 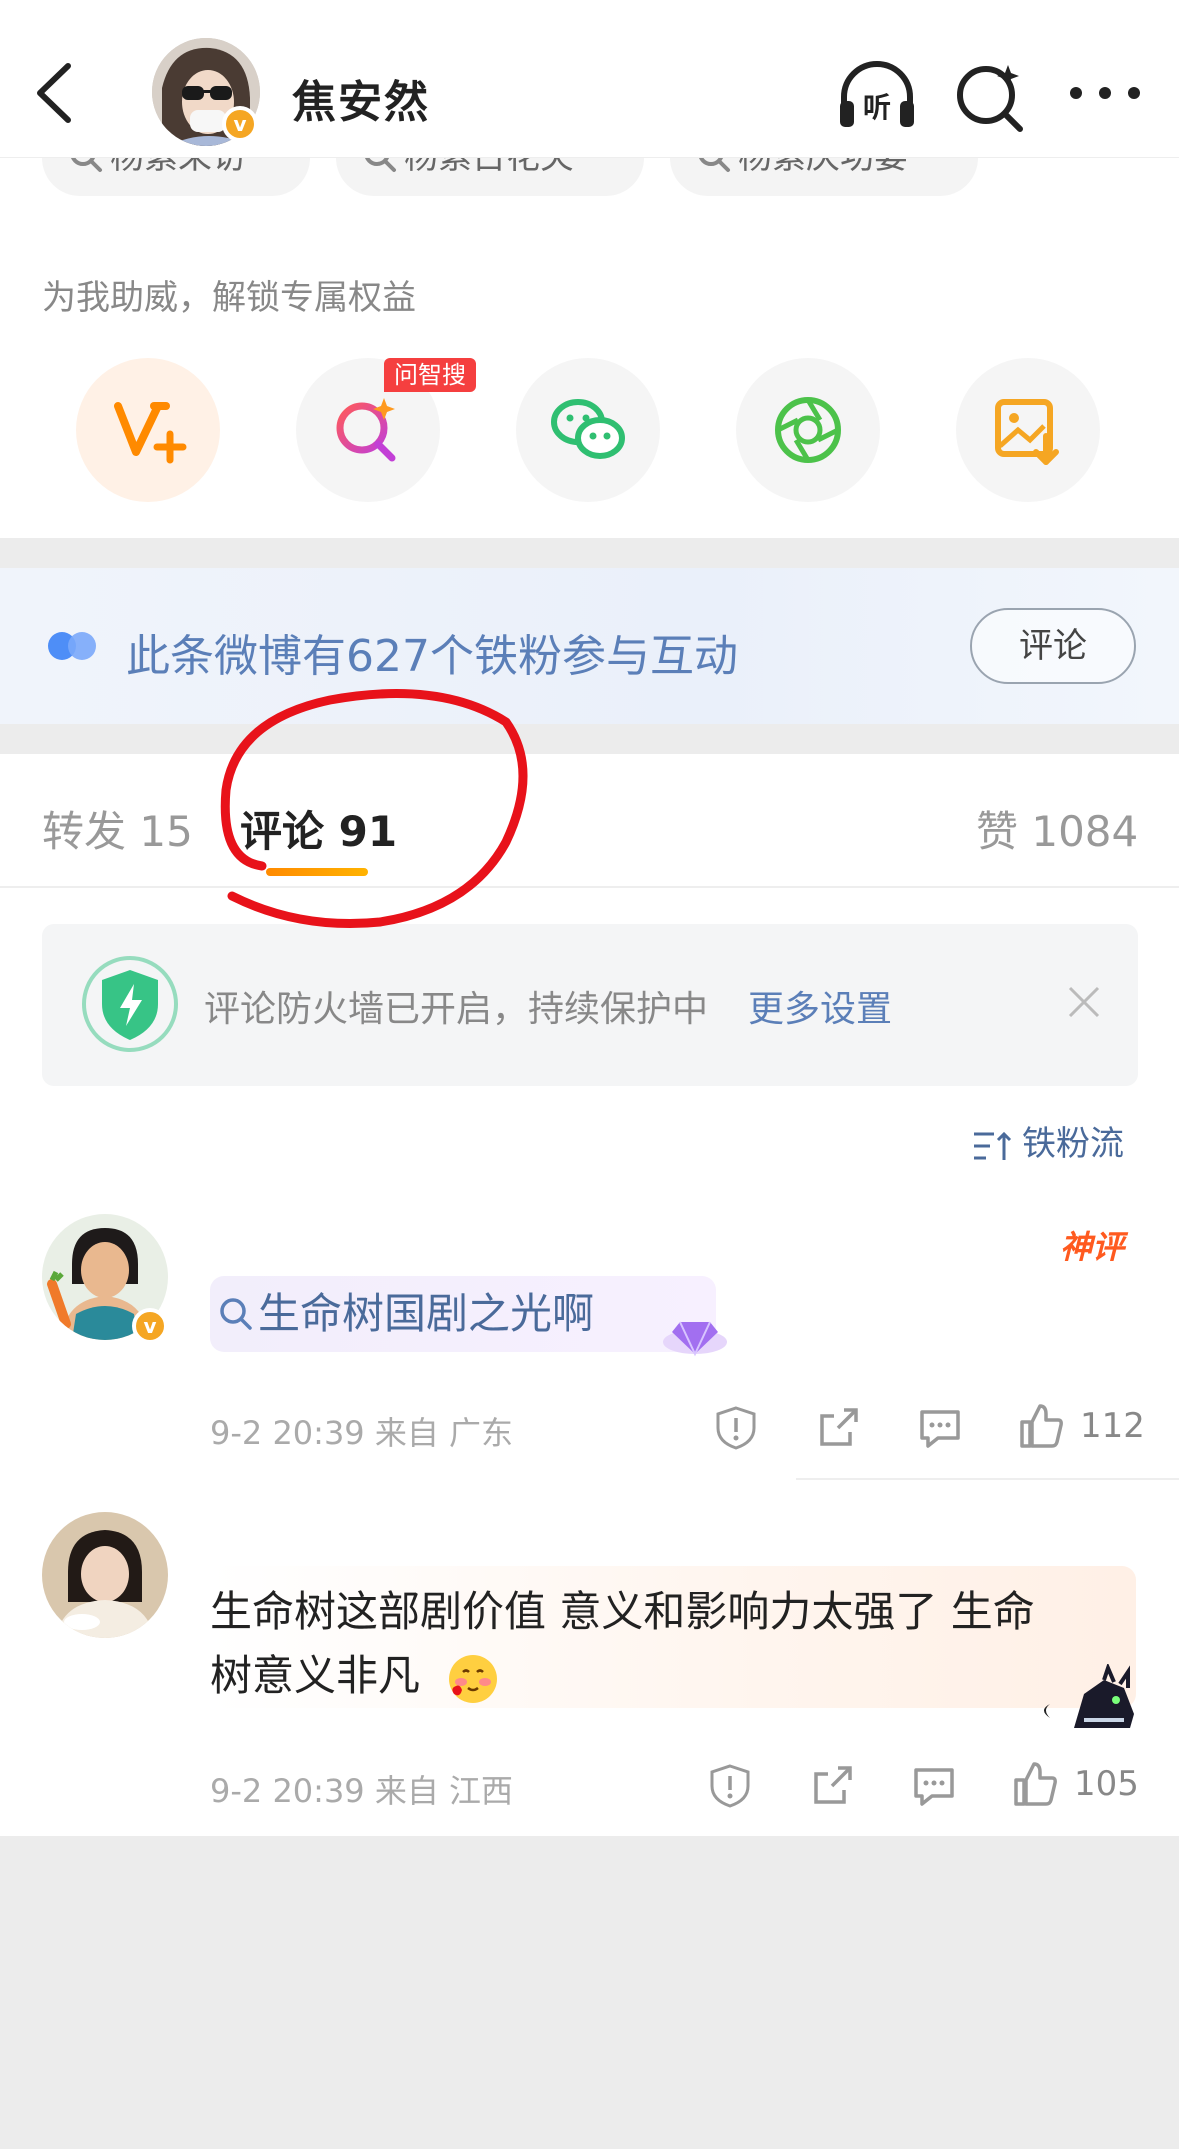 I want to click on fans-icon, so click(x=72, y=646).